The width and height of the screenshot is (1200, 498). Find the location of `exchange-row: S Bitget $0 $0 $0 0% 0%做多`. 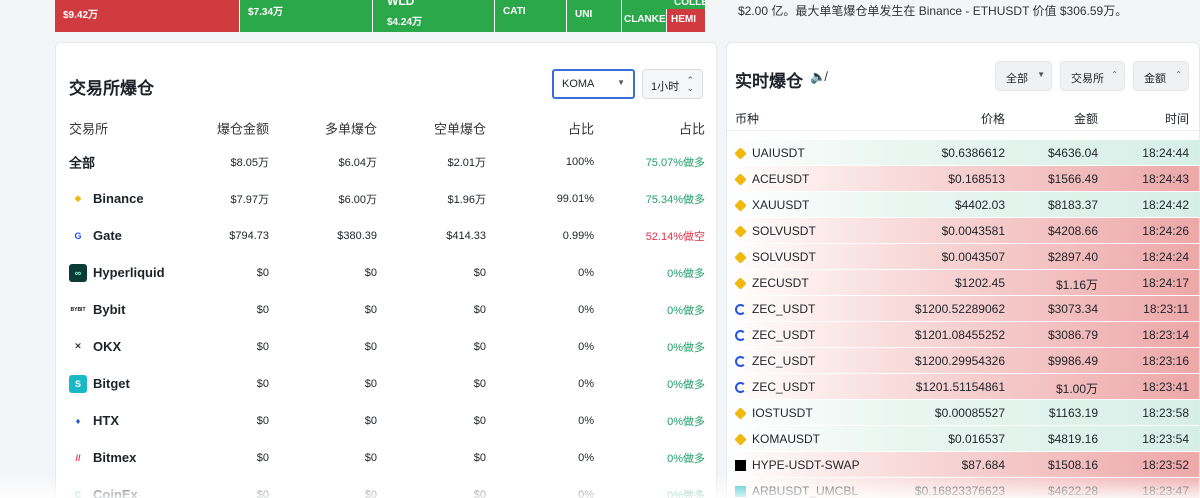

exchange-row: S Bitget $0 $0 $0 0% 0%做多 is located at coordinates (387, 383).